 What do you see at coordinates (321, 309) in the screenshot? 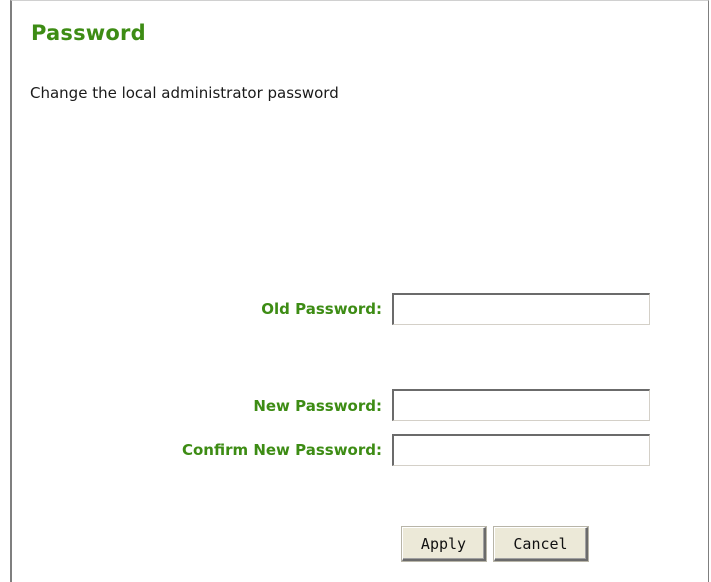
I see `old-password-label: Old Password:` at bounding box center [321, 309].